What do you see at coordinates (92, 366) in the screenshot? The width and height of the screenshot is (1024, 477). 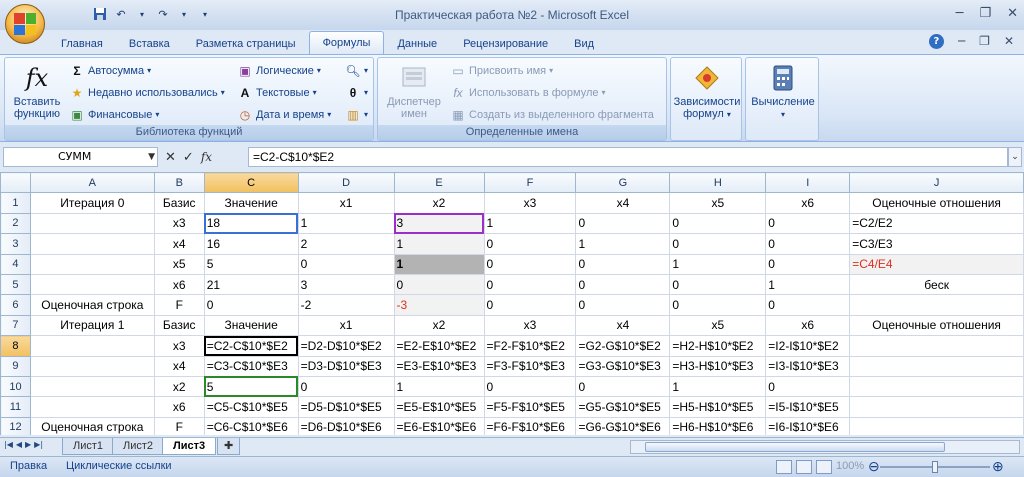 I see `cell-a9` at bounding box center [92, 366].